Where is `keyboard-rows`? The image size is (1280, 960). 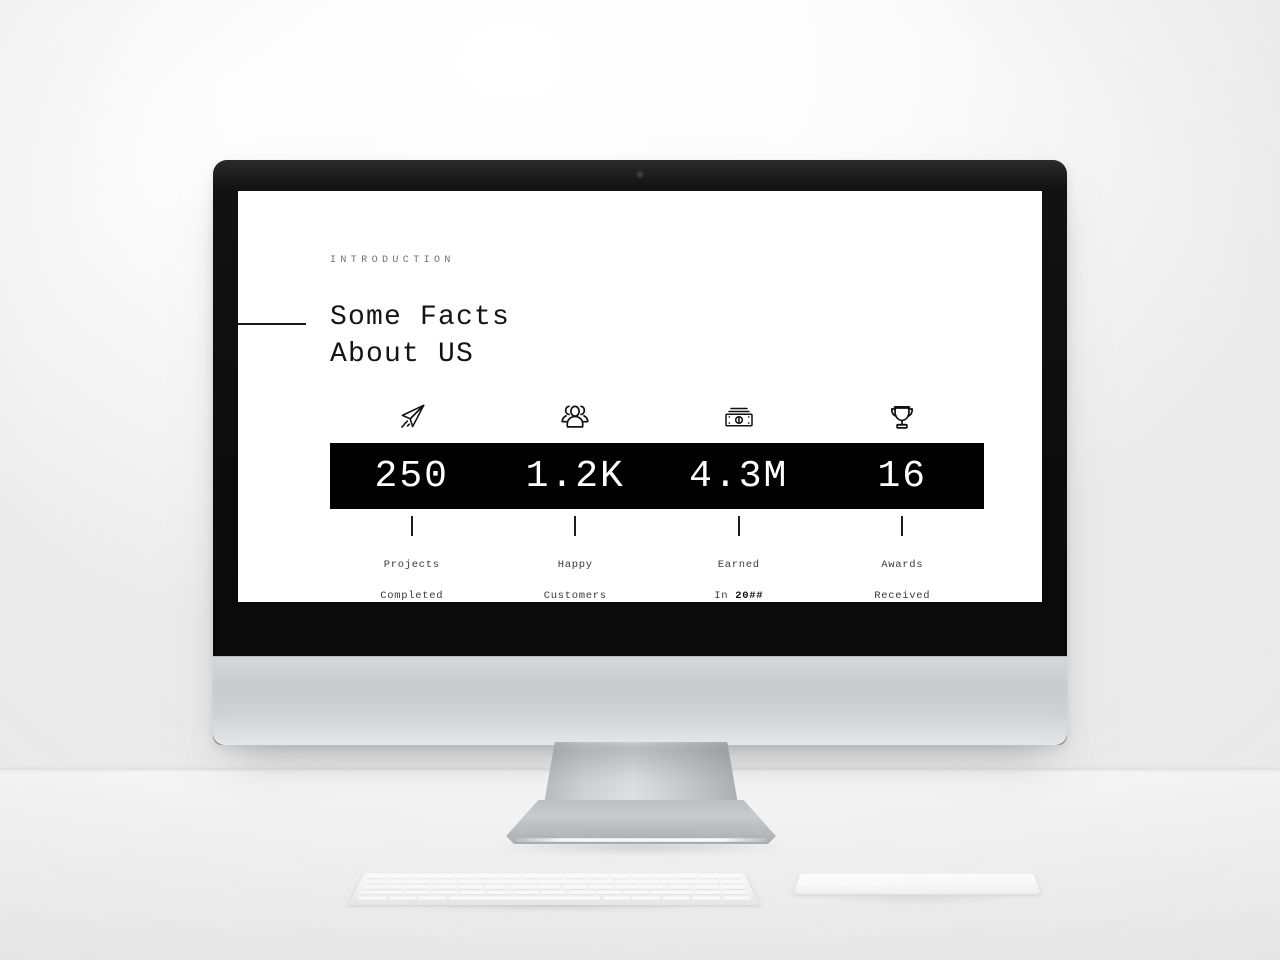
keyboard-rows is located at coordinates (554, 888).